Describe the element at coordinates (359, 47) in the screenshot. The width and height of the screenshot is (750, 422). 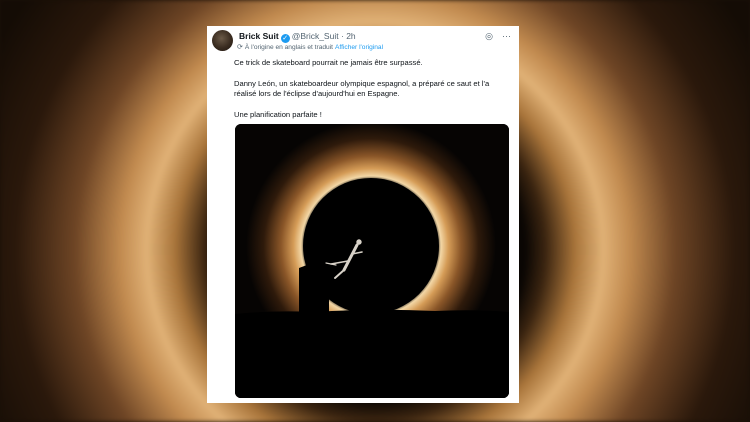
I see `show-original-link: Afficher l'original` at that location.